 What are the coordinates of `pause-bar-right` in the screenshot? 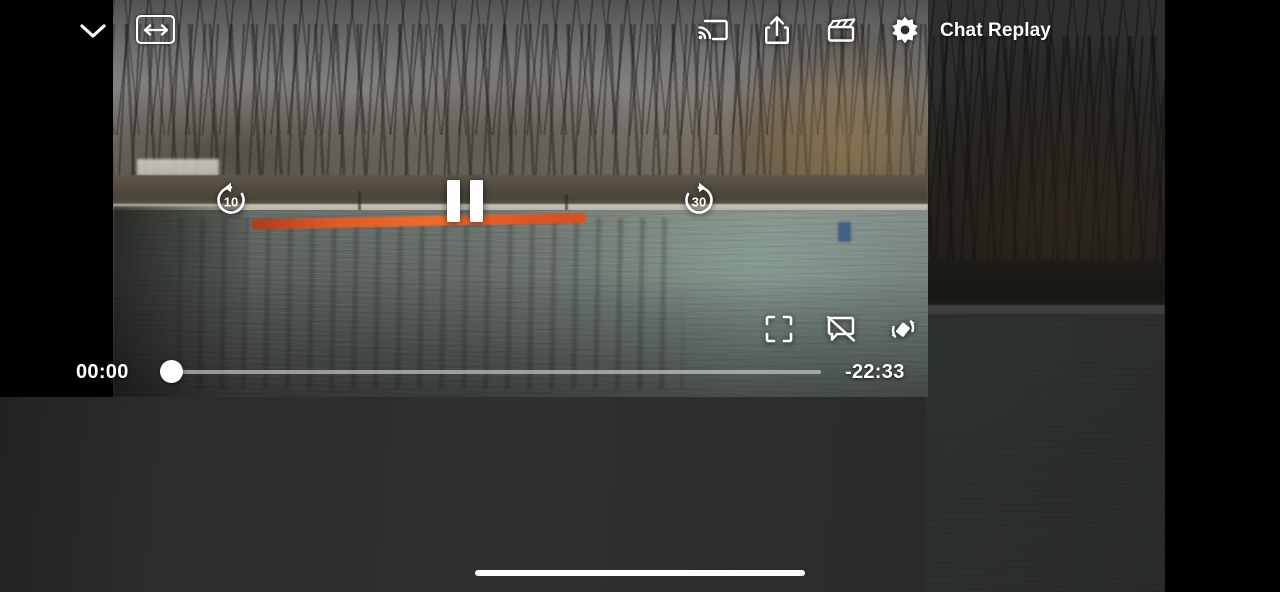 It's located at (476, 201).